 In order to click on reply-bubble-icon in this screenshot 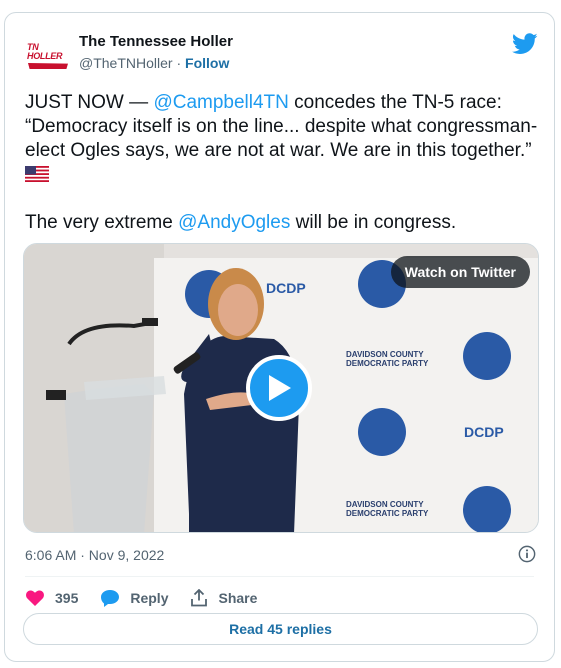, I will do `click(110, 598)`.